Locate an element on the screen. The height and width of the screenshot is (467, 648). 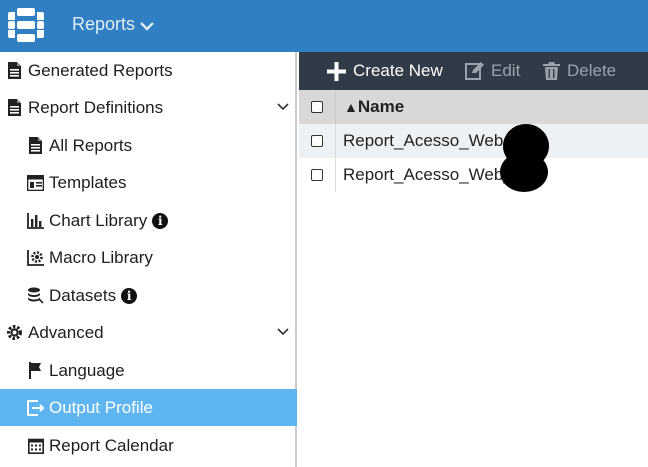
create-new-label: Create New is located at coordinates (398, 70).